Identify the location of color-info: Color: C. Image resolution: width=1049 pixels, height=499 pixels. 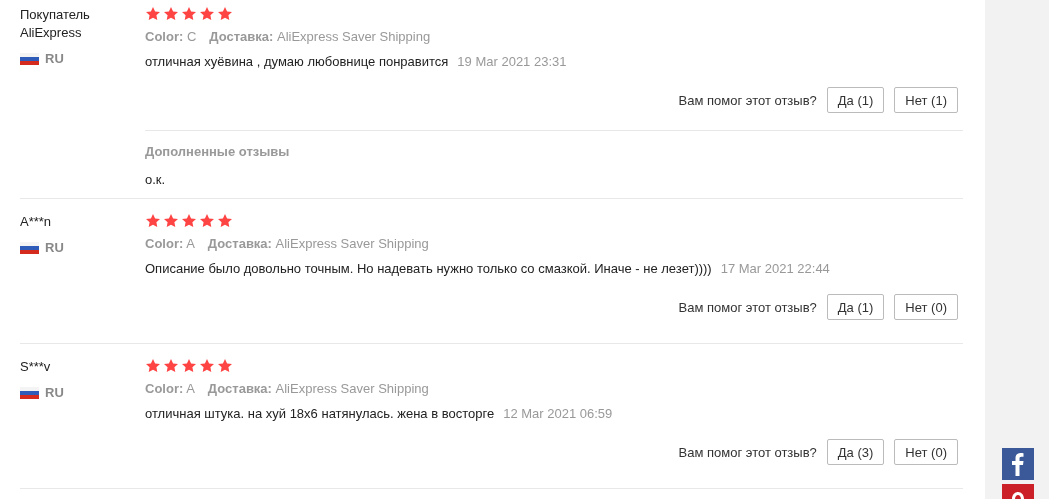
(171, 37).